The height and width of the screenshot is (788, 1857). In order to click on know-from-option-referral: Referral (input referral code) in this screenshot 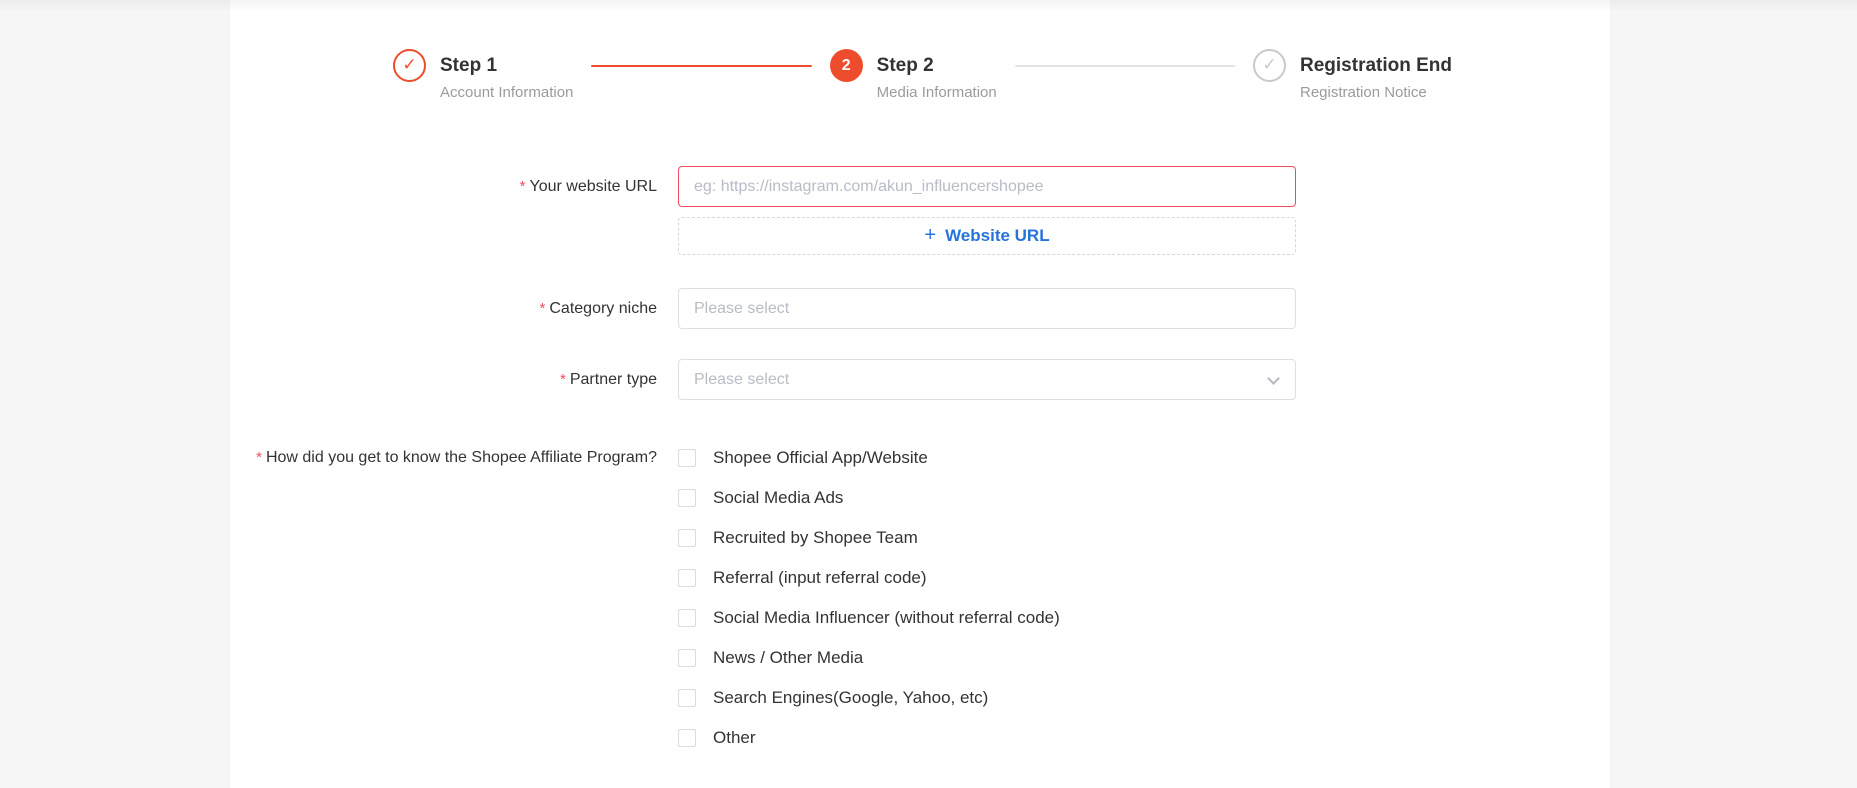, I will do `click(987, 577)`.